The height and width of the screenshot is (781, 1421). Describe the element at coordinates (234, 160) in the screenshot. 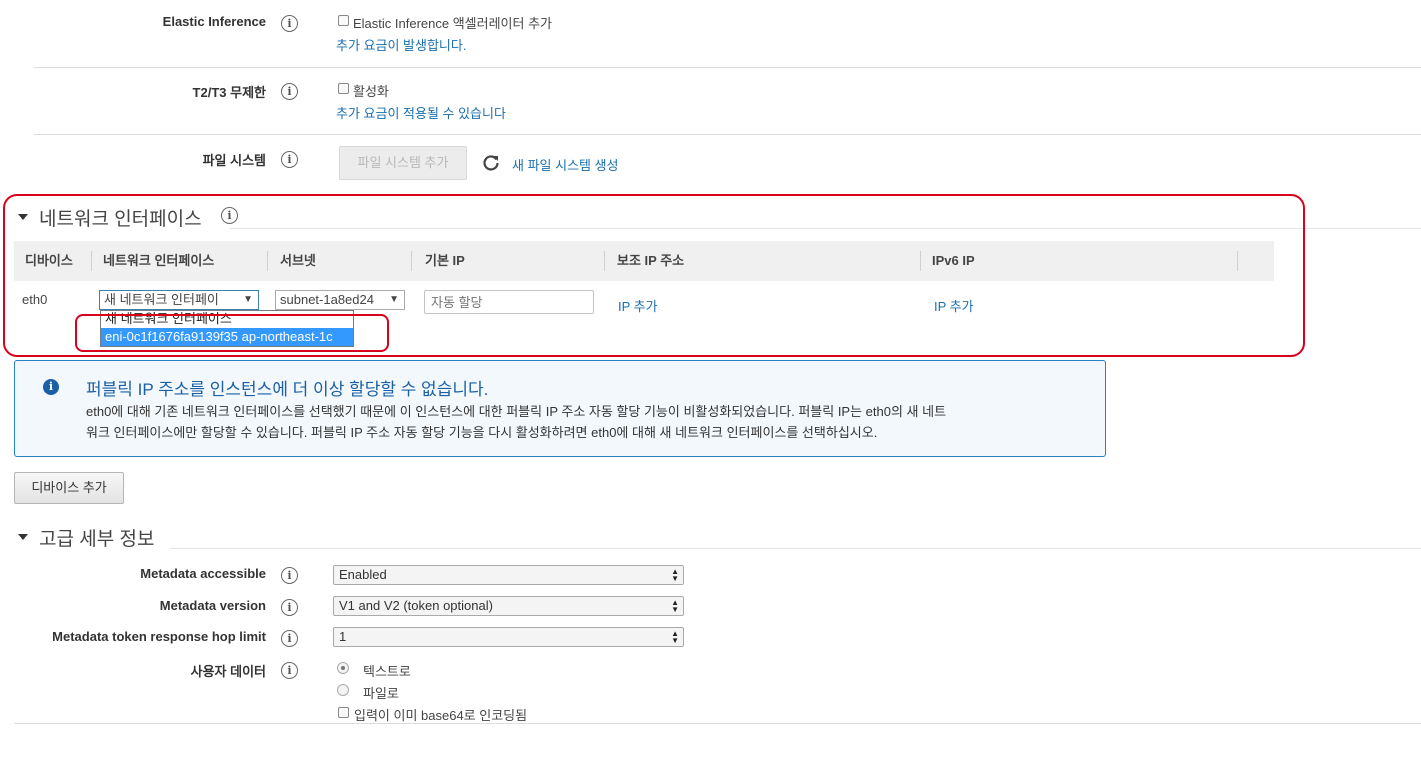

I see `file-system-label: 파일 시스템` at that location.